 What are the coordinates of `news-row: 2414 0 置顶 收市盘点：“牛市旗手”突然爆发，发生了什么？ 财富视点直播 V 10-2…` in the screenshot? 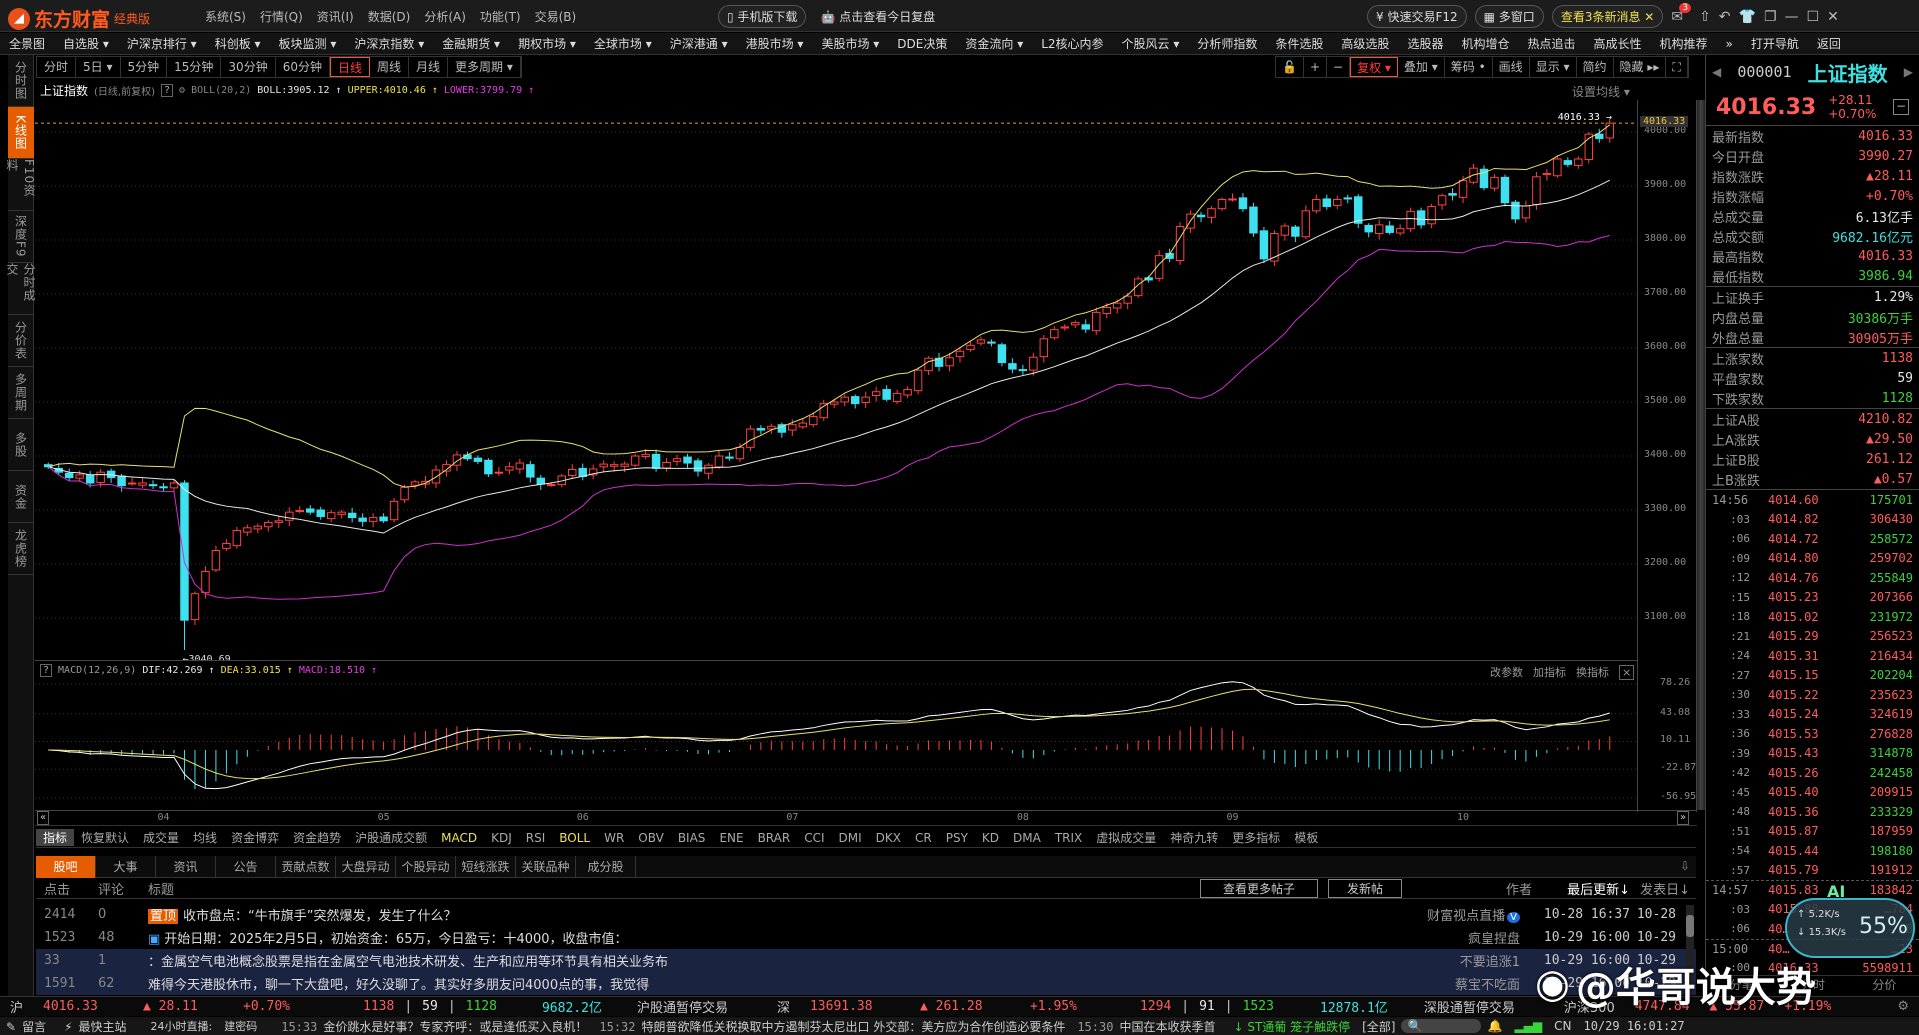 It's located at (866, 914).